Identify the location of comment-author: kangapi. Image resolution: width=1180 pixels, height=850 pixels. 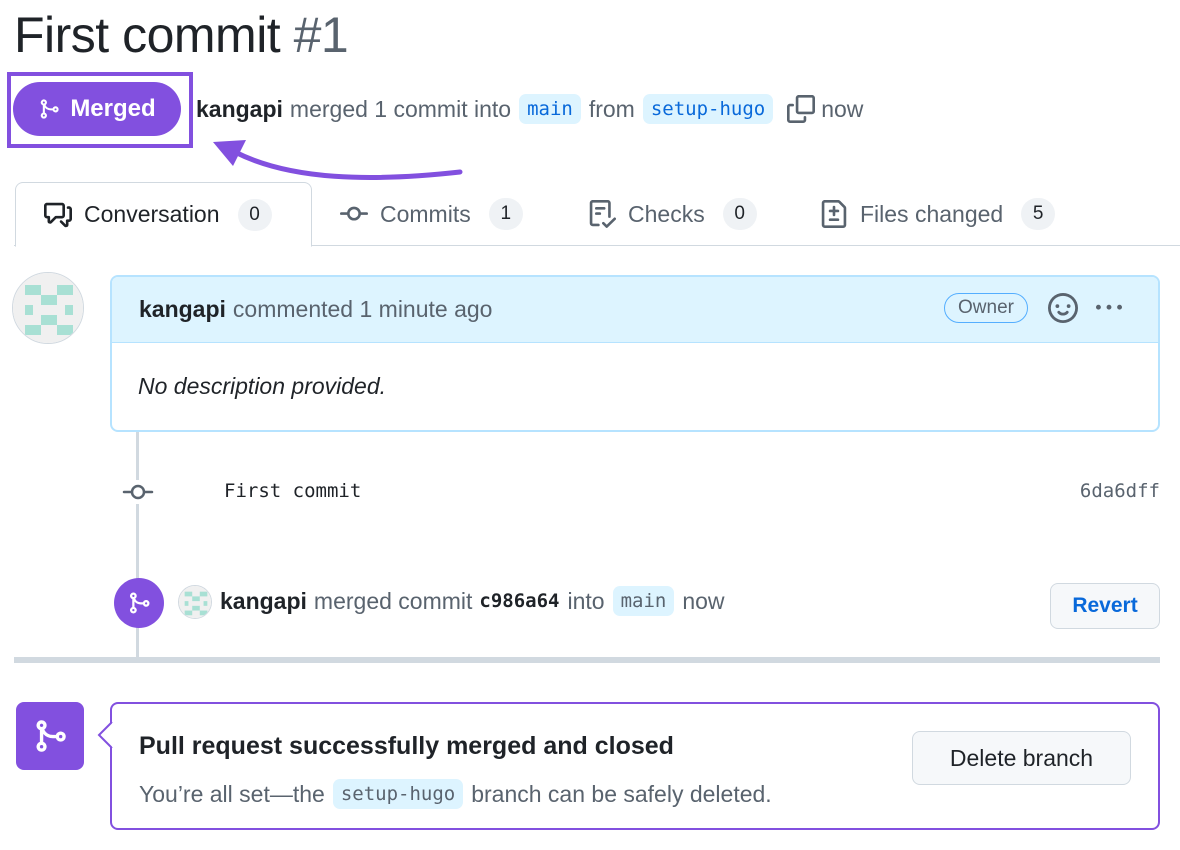
(182, 309).